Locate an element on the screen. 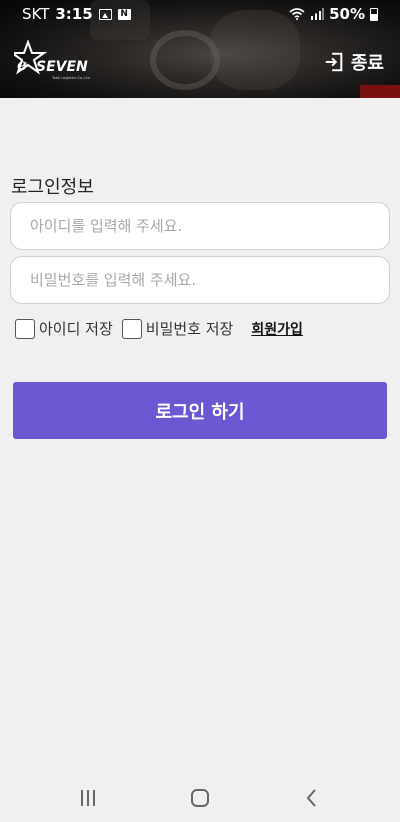 This screenshot has height=822, width=400. login-info-title: 로그인정보 is located at coordinates (52, 187).